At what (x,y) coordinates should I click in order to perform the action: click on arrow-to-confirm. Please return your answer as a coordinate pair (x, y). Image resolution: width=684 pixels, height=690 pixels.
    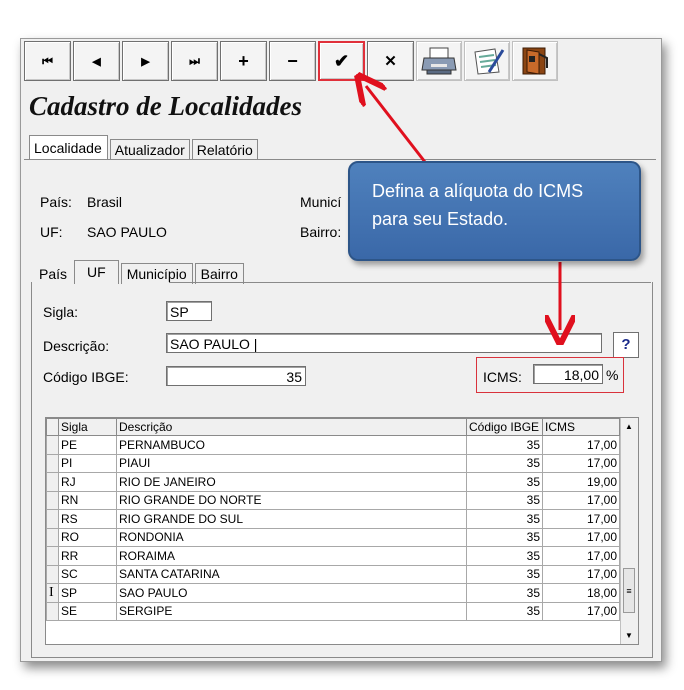
    Looking at the image, I should click on (396, 124).